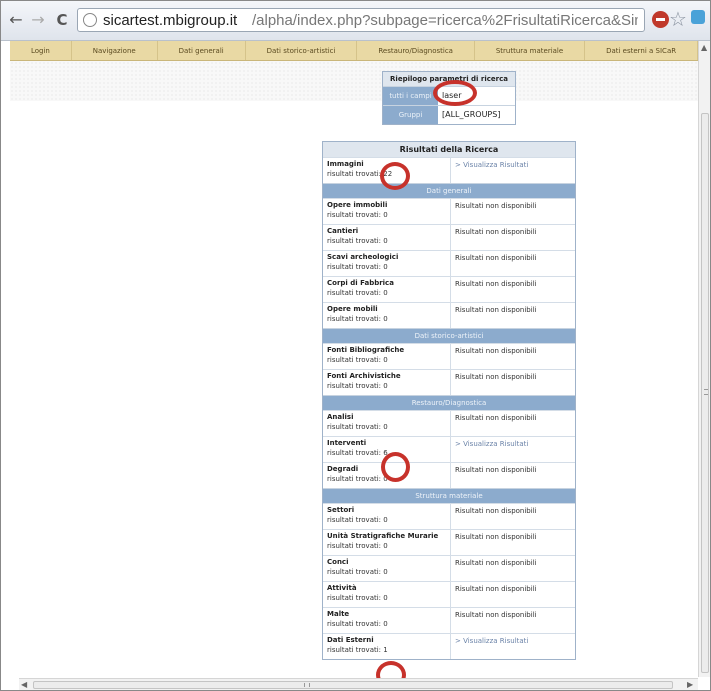  What do you see at coordinates (416, 50) in the screenshot?
I see `nav-item: Restauro/Diagnostica` at bounding box center [416, 50].